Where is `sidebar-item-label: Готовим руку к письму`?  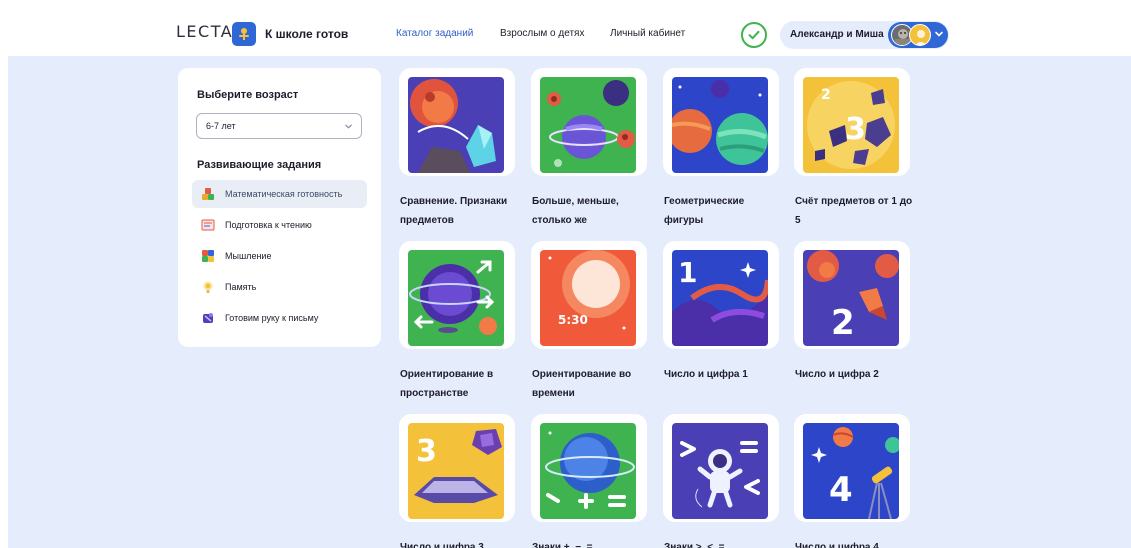 sidebar-item-label: Готовим руку к письму is located at coordinates (272, 318).